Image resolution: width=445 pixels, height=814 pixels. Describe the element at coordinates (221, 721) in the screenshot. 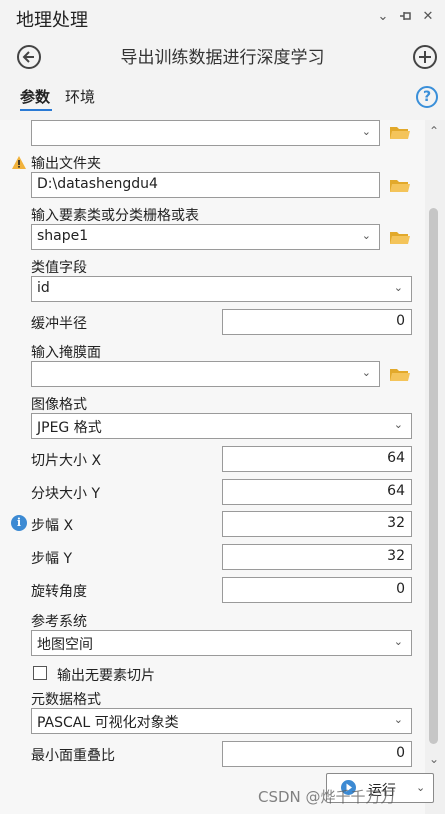

I see `metadata-format-dropdown: PASCAL 可视化对象类 ⌄` at that location.